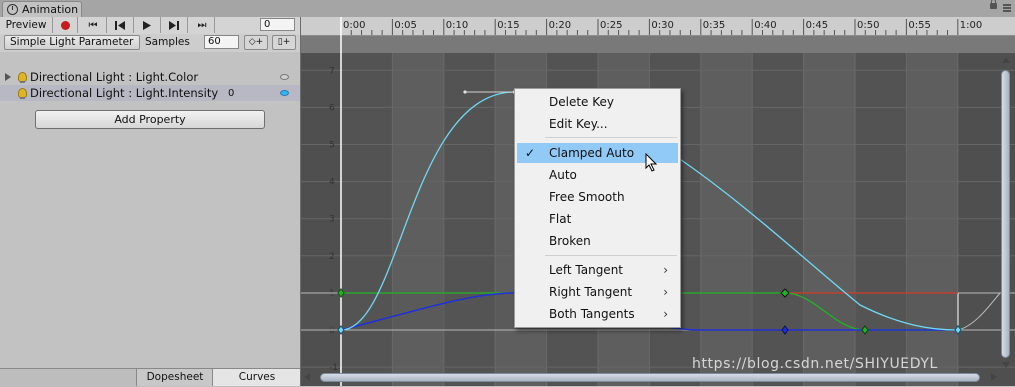  What do you see at coordinates (662, 25) in the screenshot?
I see `time-label: 0:30` at bounding box center [662, 25].